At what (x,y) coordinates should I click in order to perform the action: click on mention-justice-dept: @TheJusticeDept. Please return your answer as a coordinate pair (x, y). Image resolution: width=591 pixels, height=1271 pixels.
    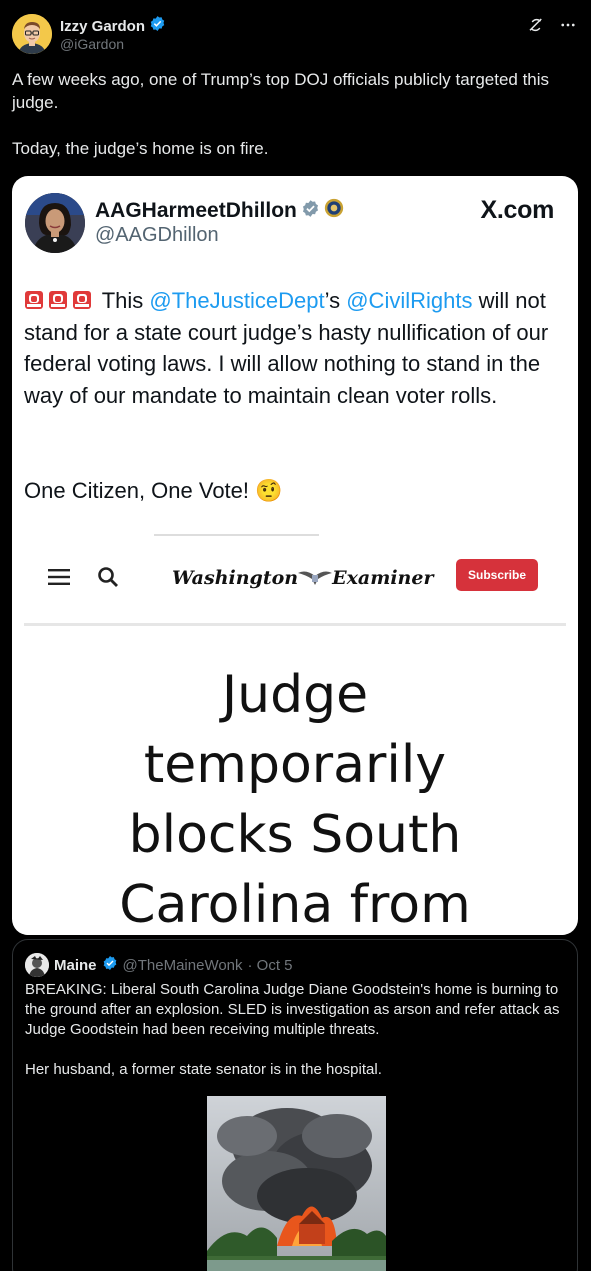
    Looking at the image, I should click on (237, 300).